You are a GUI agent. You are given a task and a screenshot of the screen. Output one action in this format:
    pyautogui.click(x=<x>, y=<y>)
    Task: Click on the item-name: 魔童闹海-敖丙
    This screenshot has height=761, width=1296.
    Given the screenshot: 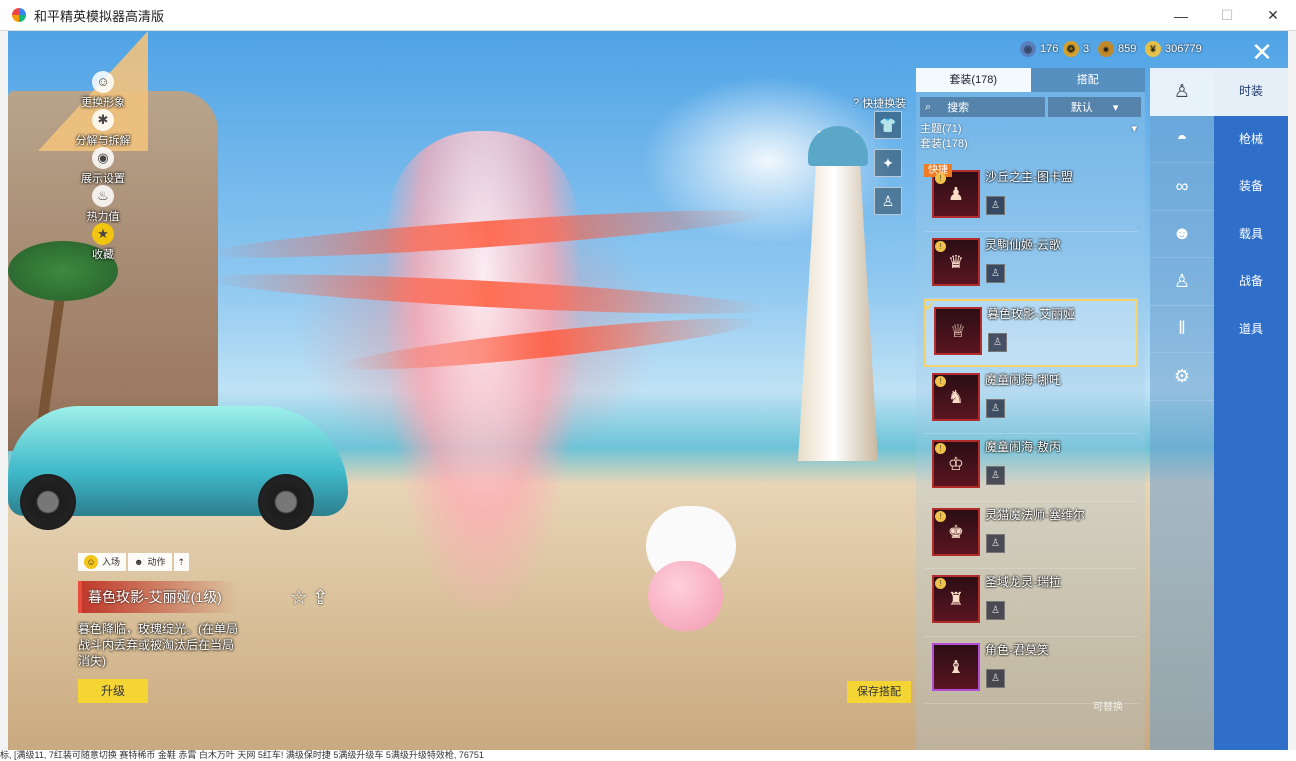 What is the action you would take?
    pyautogui.click(x=1023, y=447)
    